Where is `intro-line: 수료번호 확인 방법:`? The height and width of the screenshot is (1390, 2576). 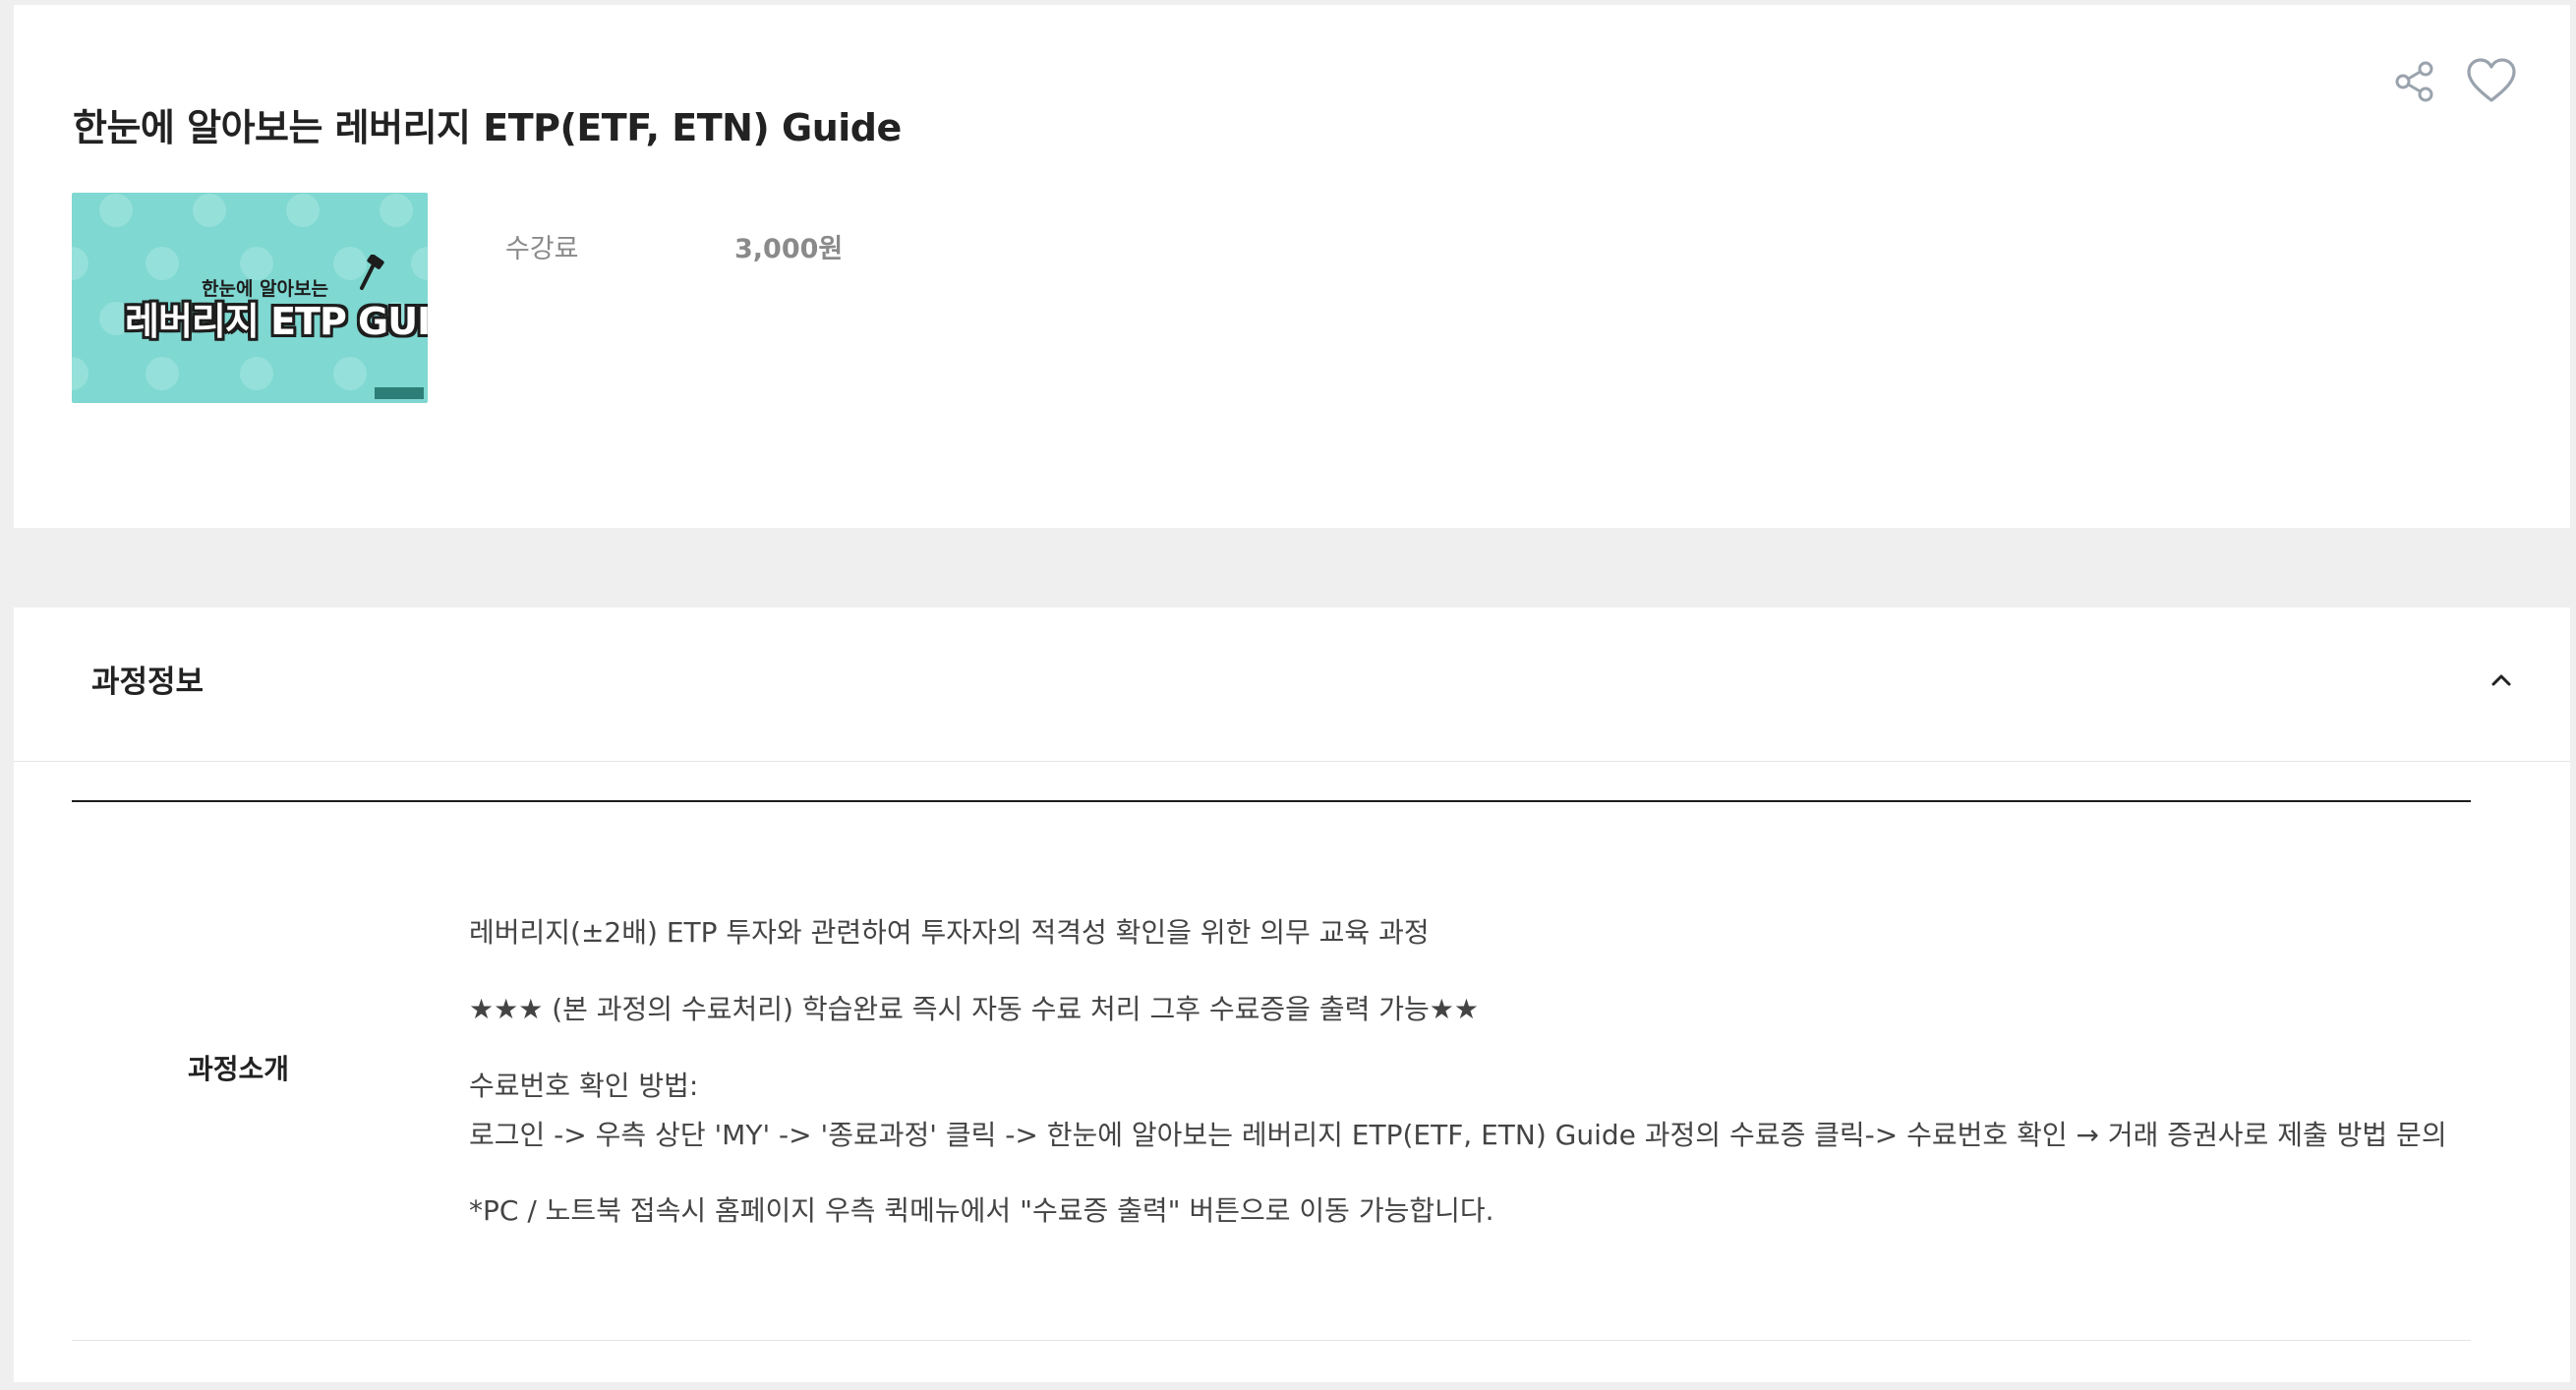
intro-line: 수료번호 확인 방법: is located at coordinates (584, 1086).